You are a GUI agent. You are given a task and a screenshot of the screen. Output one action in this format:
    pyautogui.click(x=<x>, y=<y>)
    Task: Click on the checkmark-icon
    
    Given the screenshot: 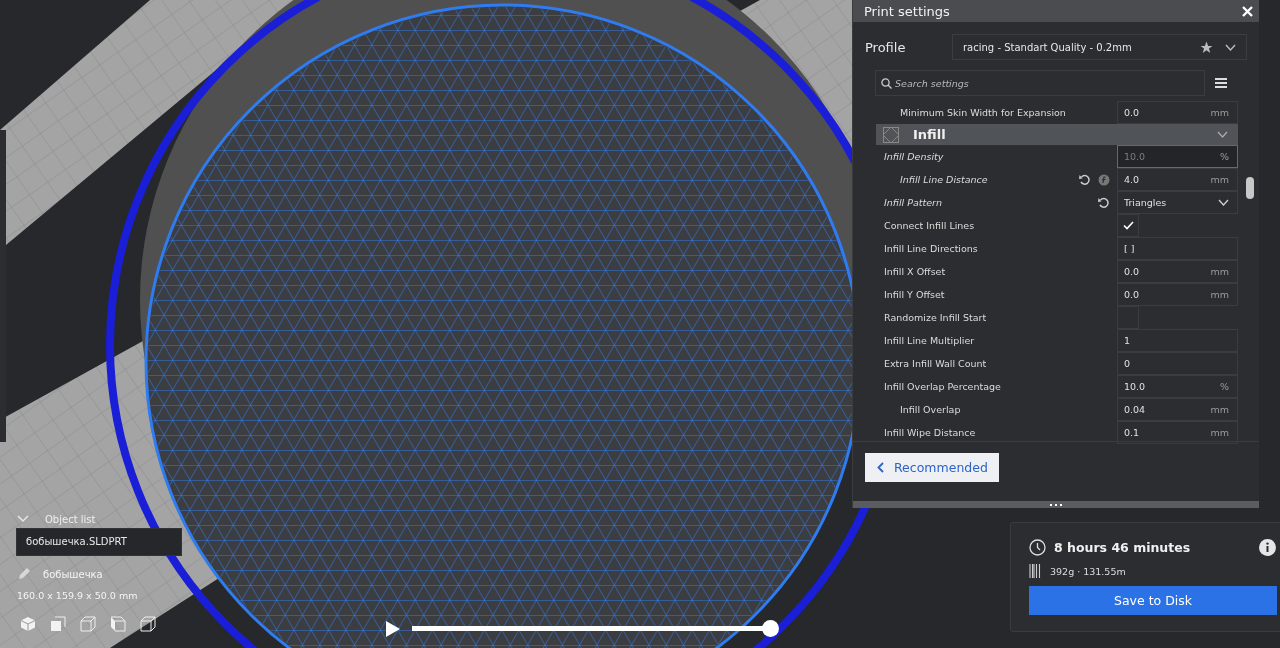 What is the action you would take?
    pyautogui.click(x=1128, y=225)
    